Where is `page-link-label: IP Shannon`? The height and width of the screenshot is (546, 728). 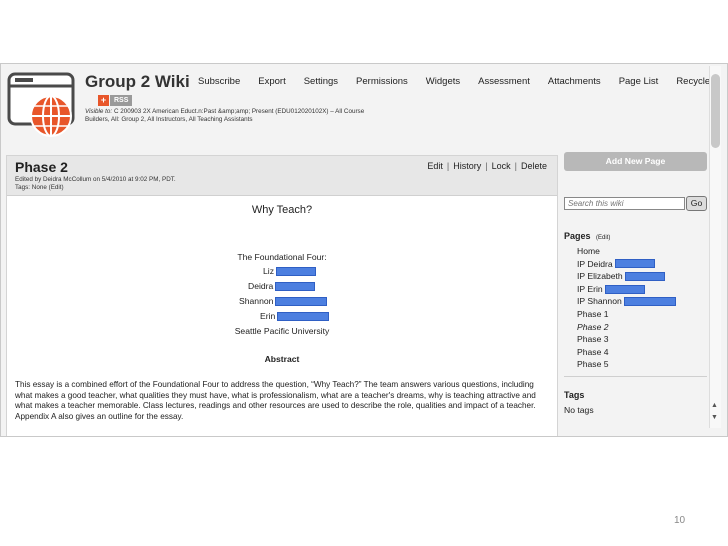 page-link-label: IP Shannon is located at coordinates (599, 301).